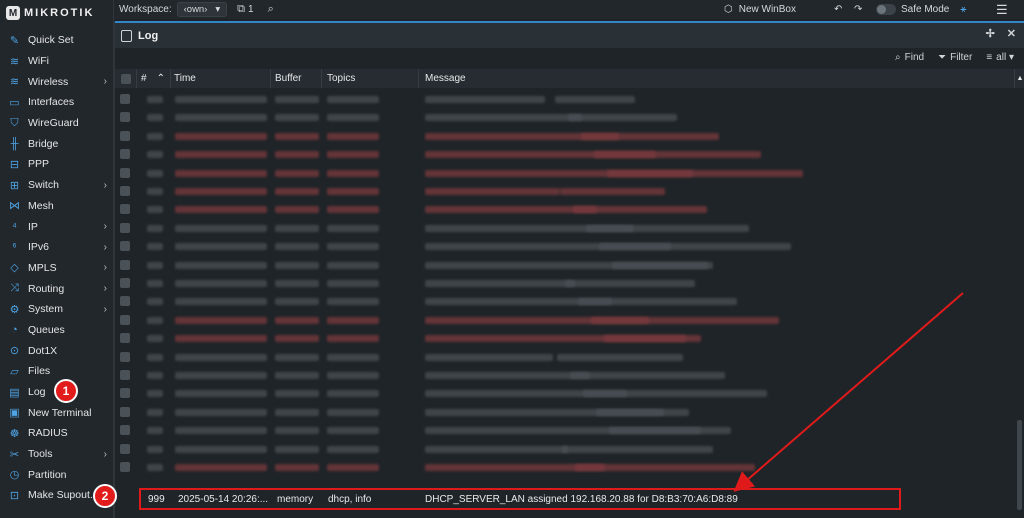  I want to click on sidebar-item-new-terminal: ▣ New Terminal, so click(57, 412).